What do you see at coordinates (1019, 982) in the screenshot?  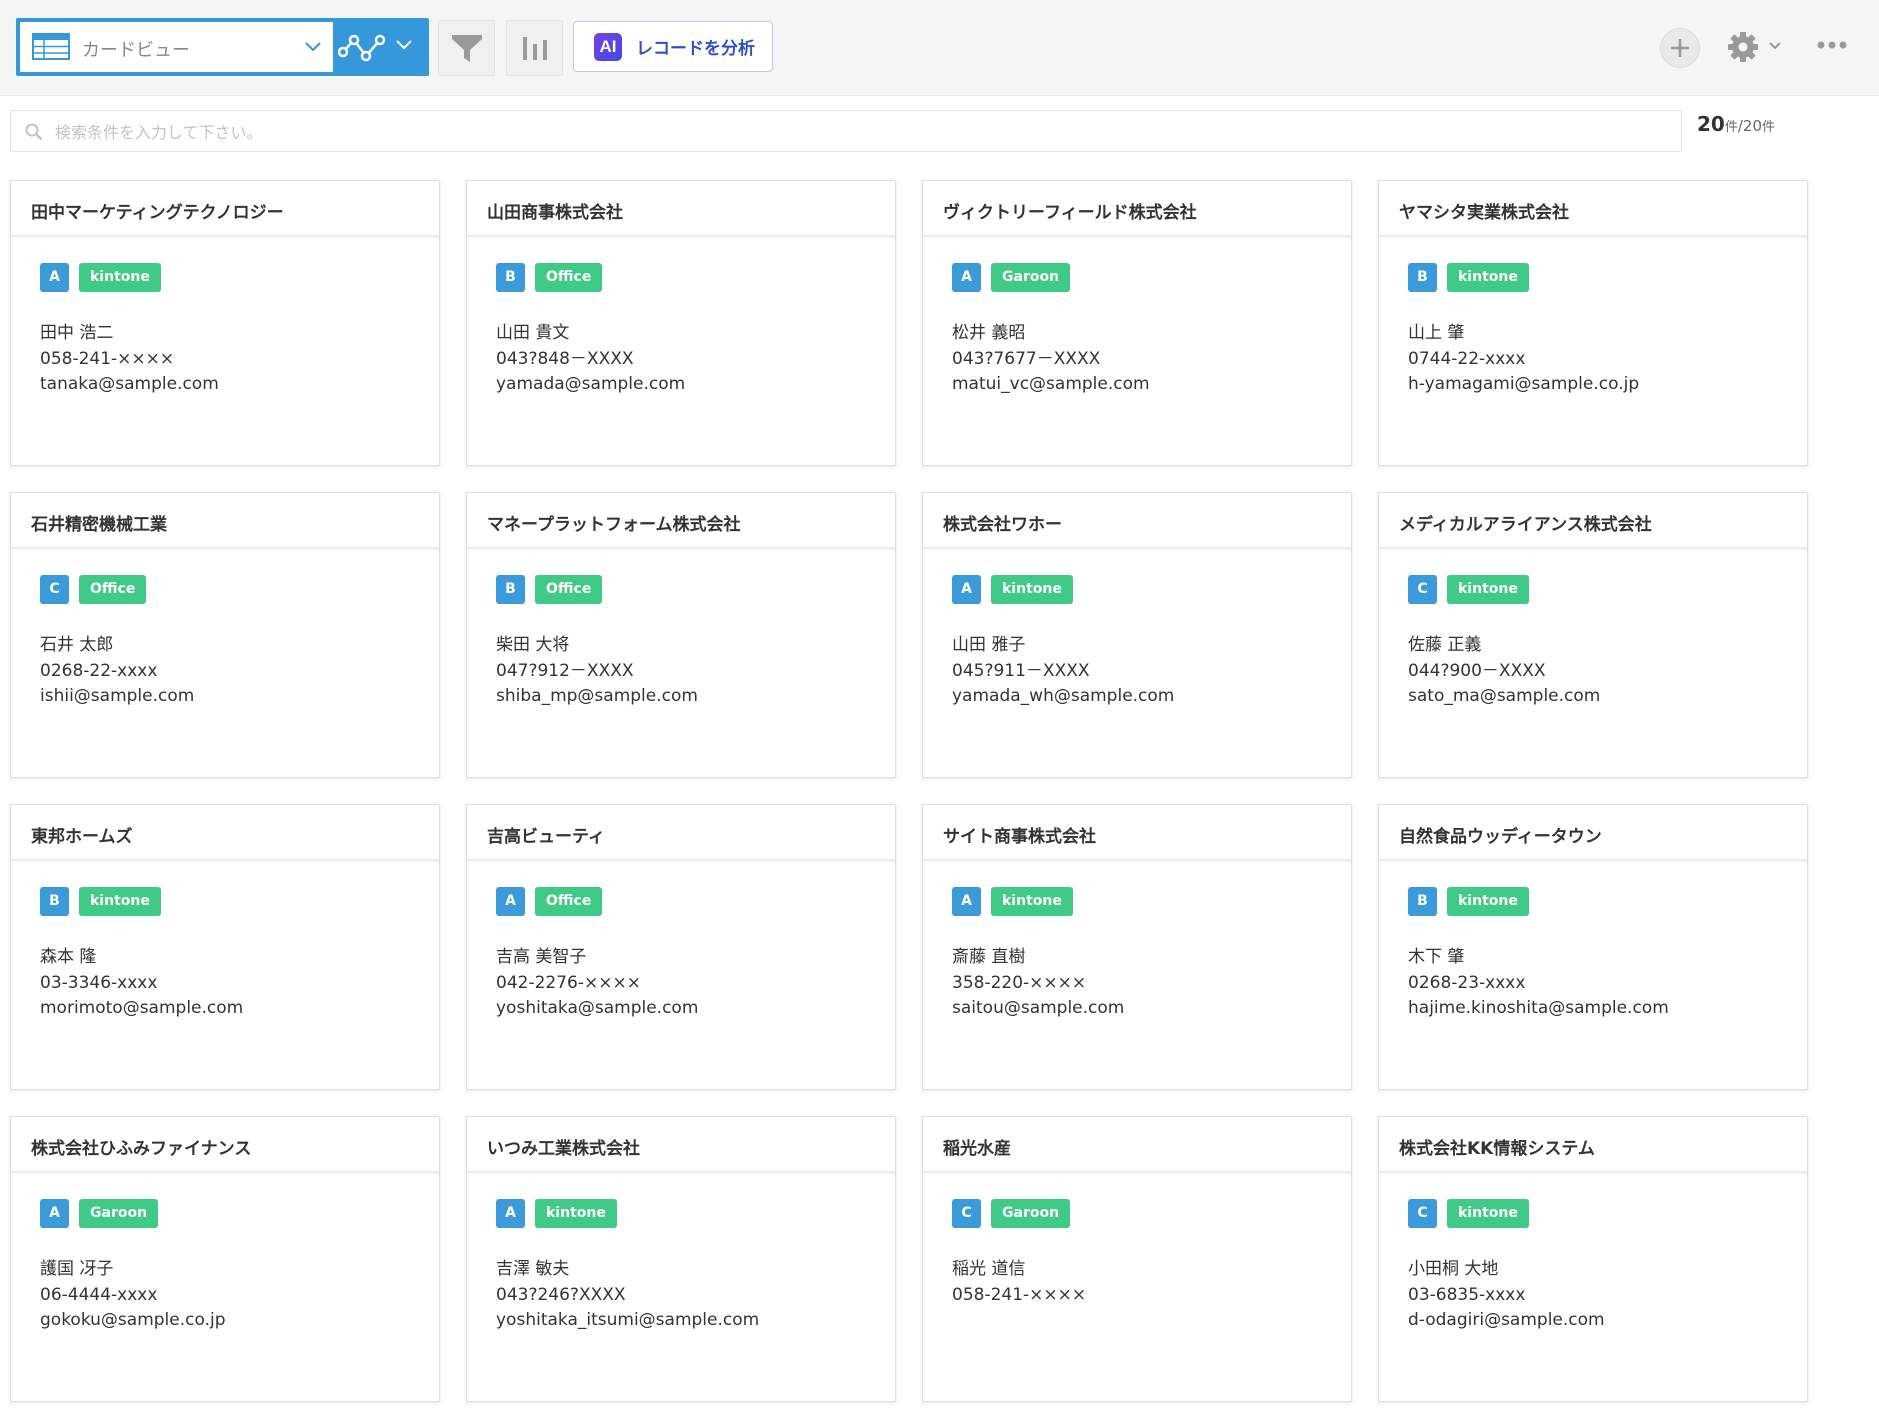 I see `contact-phone: 358-220-××××` at bounding box center [1019, 982].